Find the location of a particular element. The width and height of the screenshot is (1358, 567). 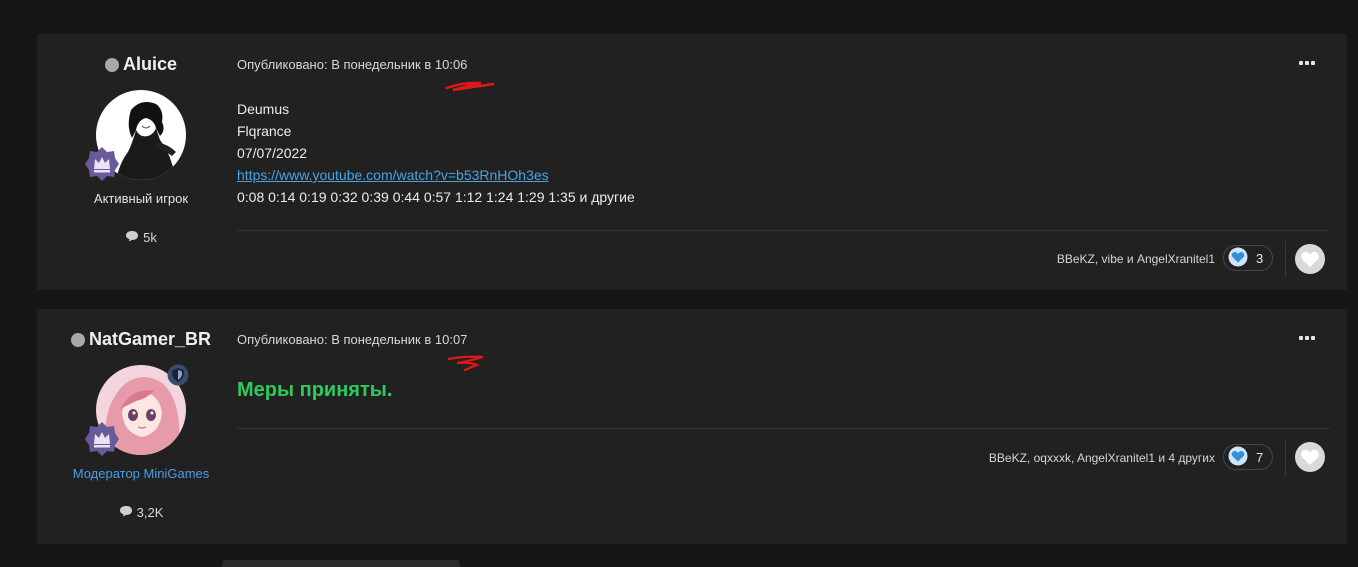

author-panel: NatGamer_BR Модератор MiniGames 3,2K is located at coordinates (141, 426).